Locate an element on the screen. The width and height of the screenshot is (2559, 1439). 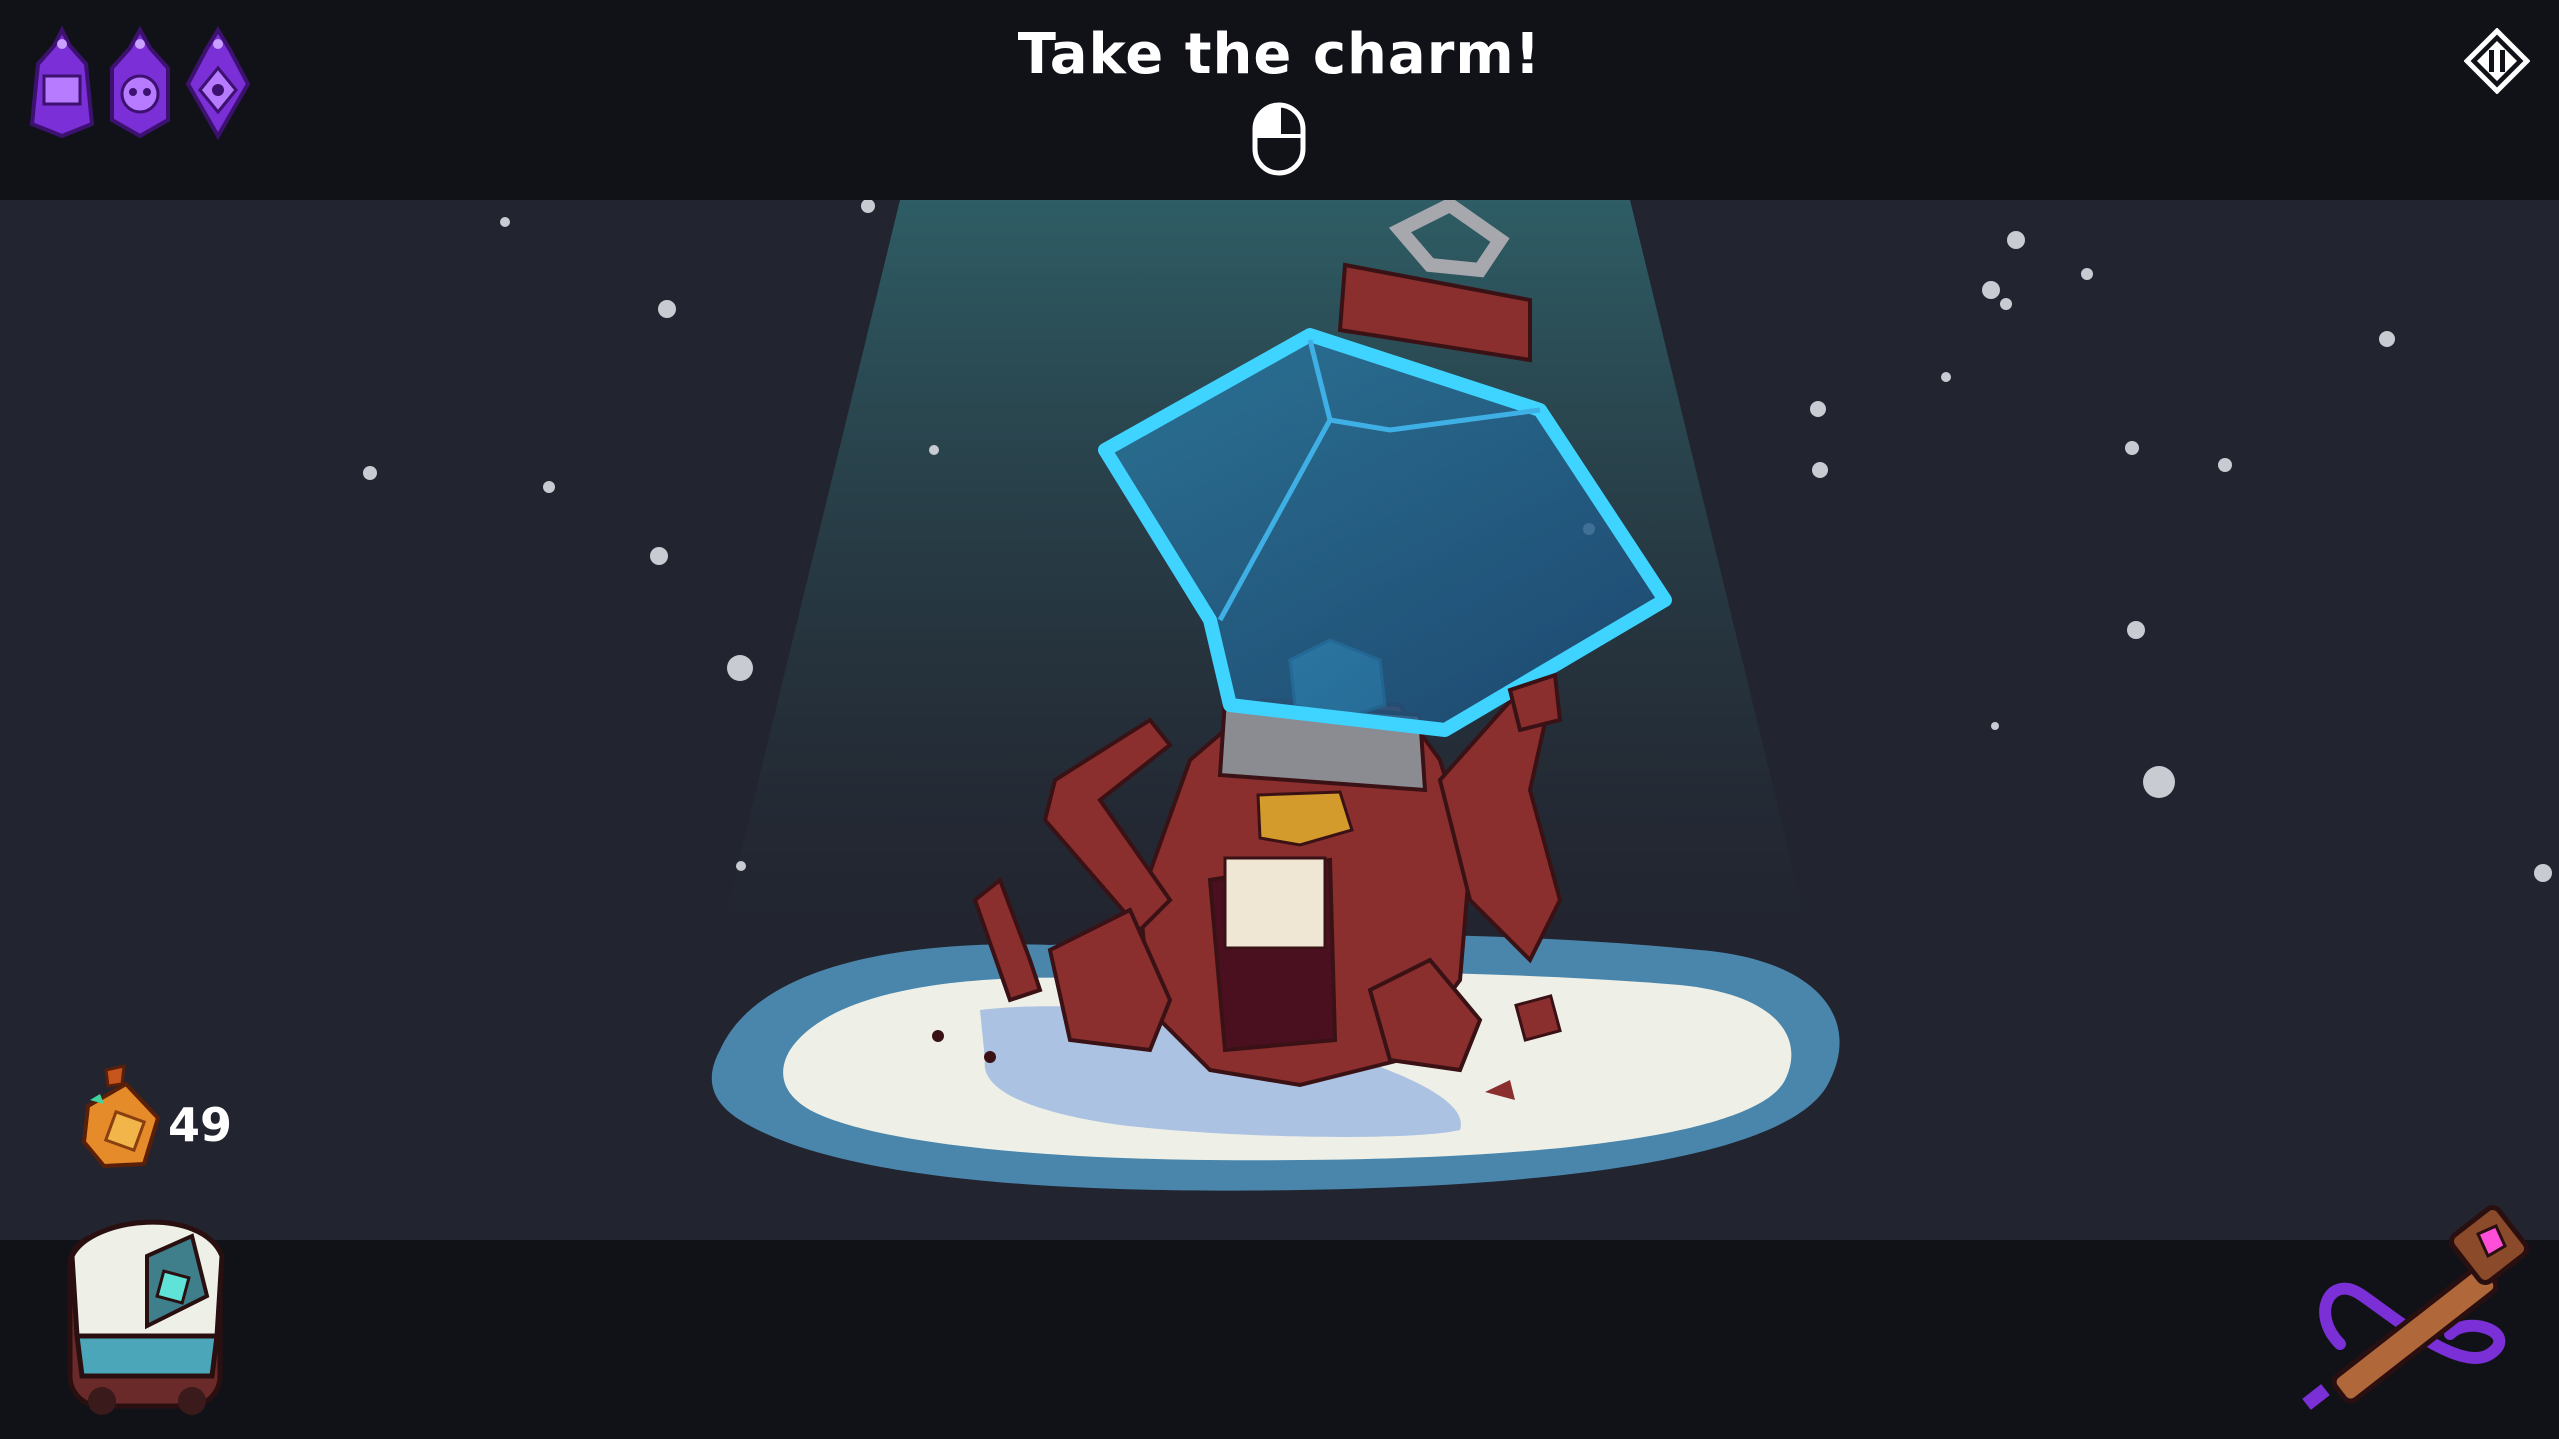
bottom-bar is located at coordinates (1279, 1339).